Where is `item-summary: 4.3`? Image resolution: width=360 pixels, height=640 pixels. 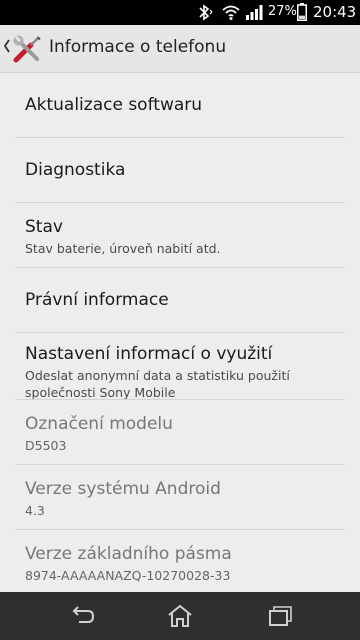
item-summary: 4.3 is located at coordinates (35, 510).